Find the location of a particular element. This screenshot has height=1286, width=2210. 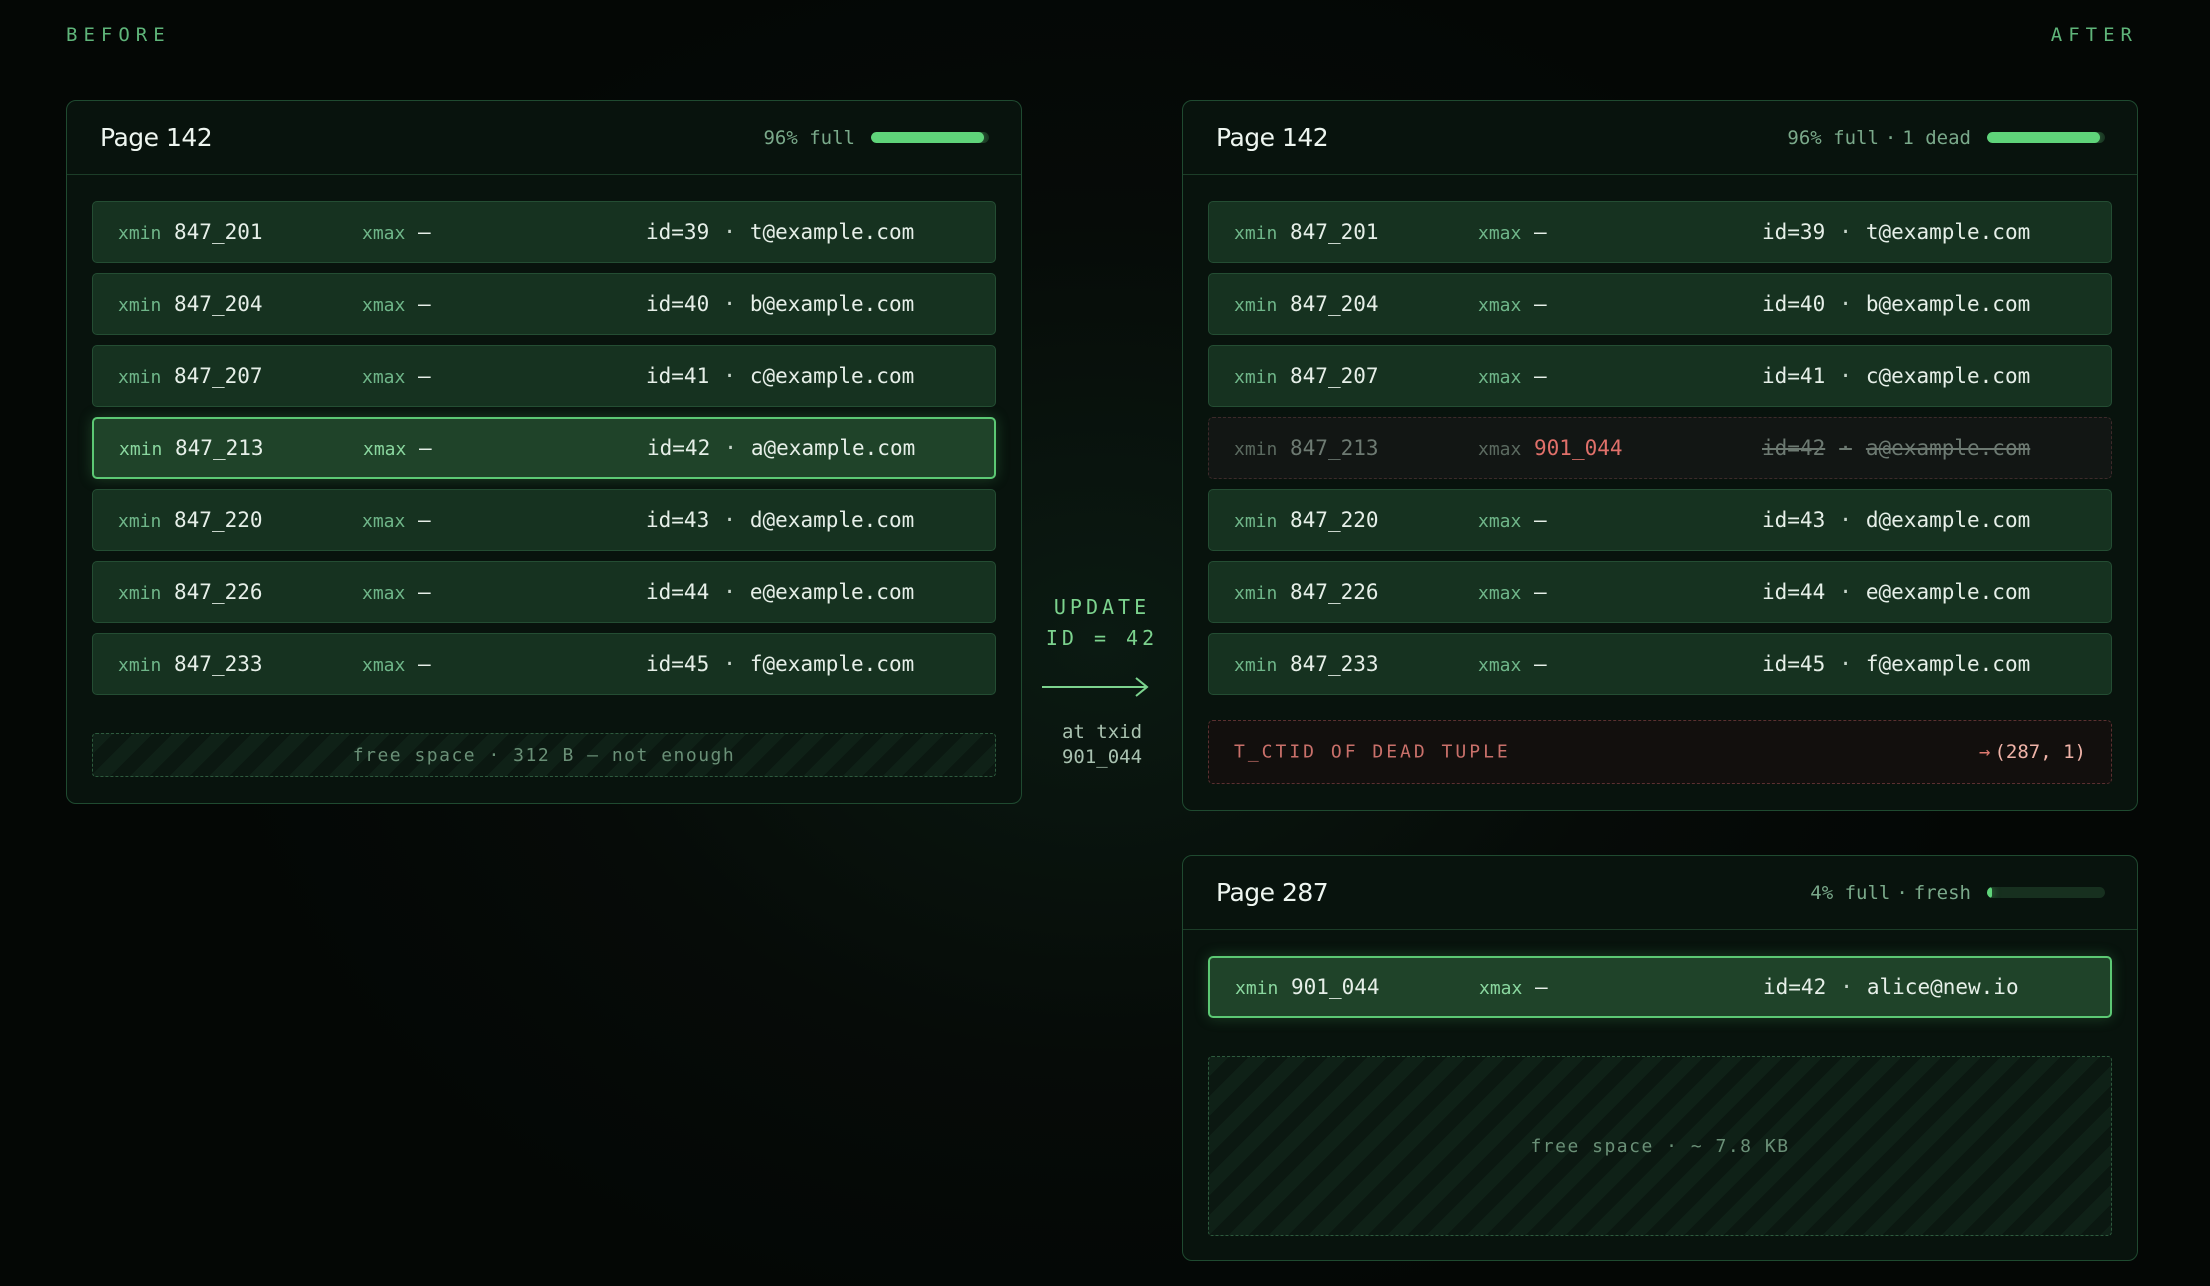

xmin-field: xmin 901_044 is located at coordinates (1307, 987).